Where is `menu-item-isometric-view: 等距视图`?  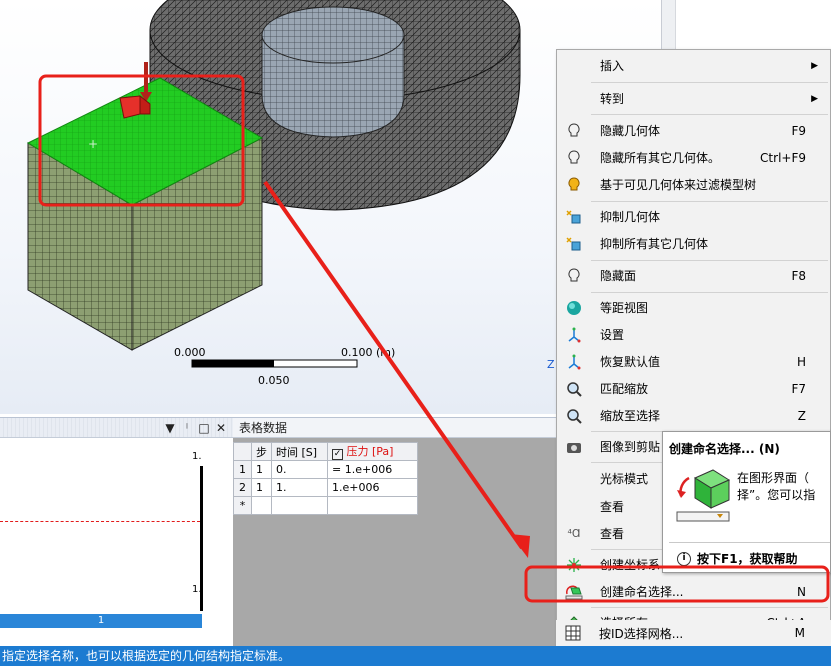 menu-item-isometric-view: 等距视图 is located at coordinates (694, 307).